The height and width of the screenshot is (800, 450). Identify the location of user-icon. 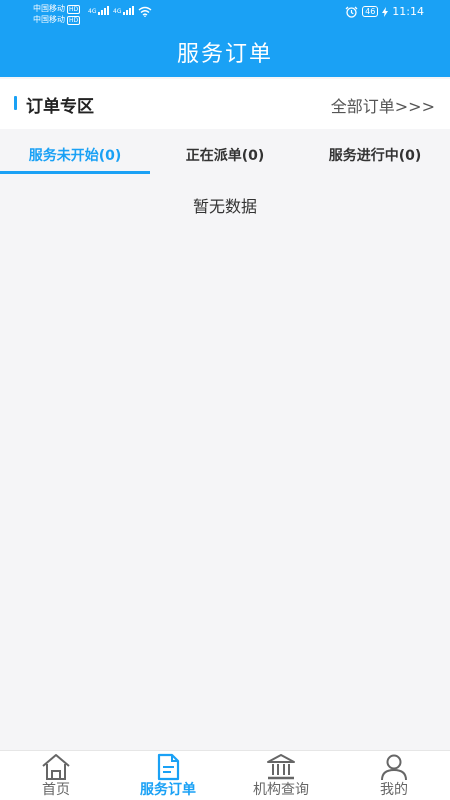
(394, 767).